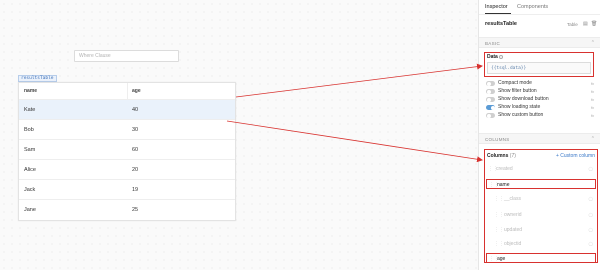  I want to click on column-item: ⋮⋮ __class ◯, so click(541, 199).